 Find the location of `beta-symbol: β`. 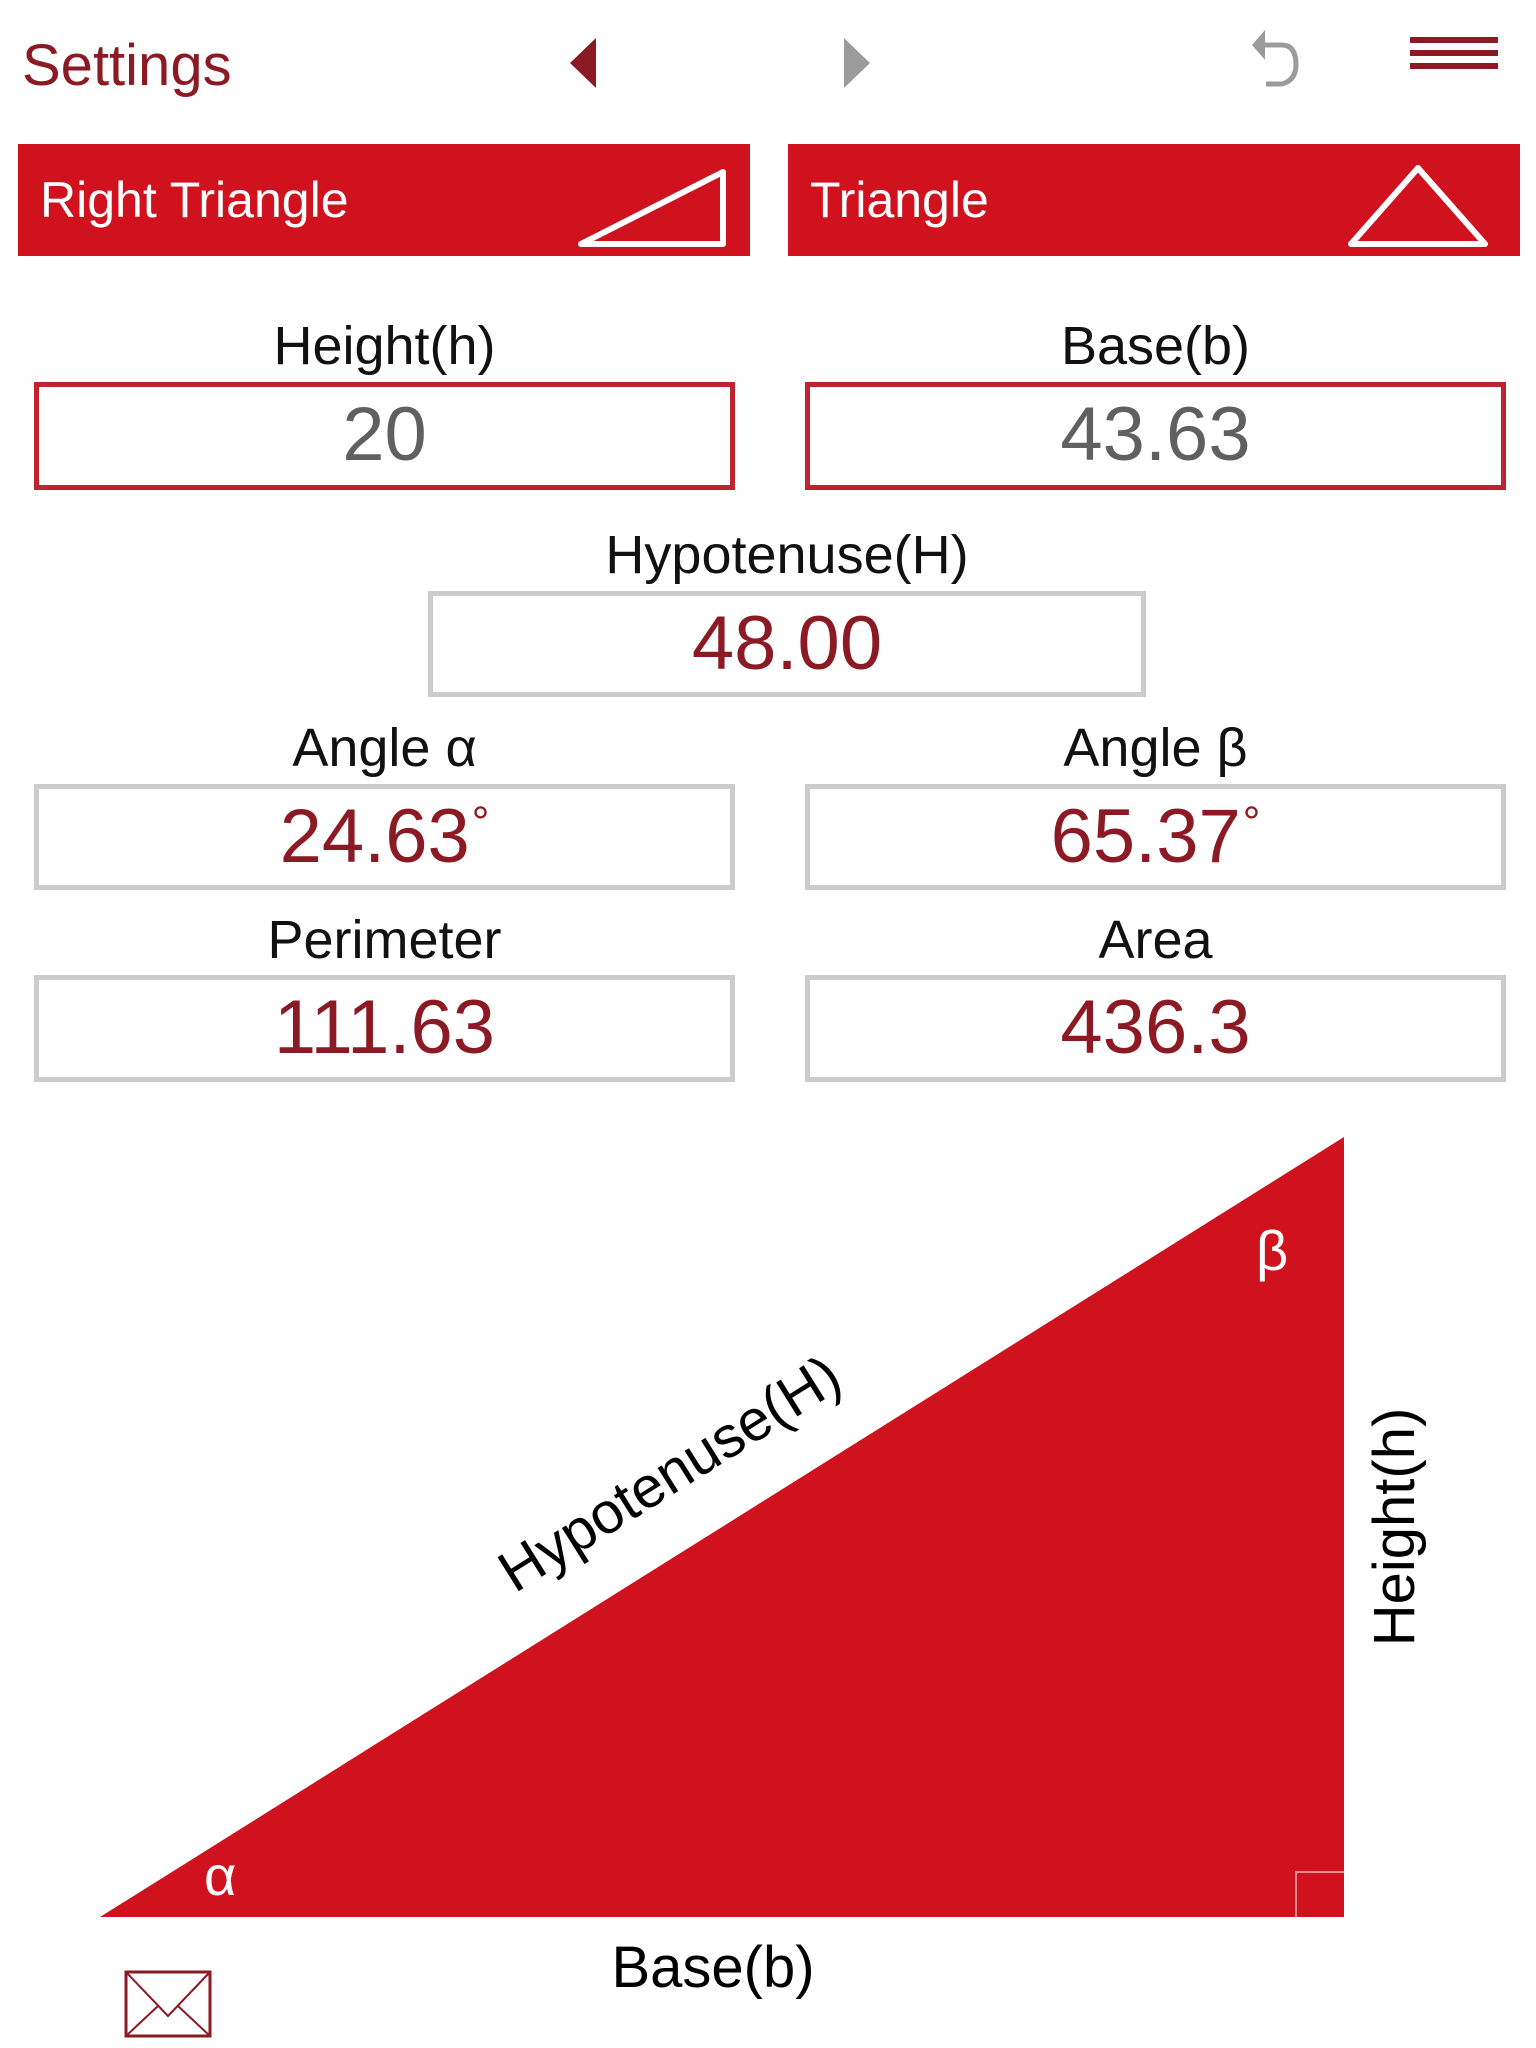

beta-symbol: β is located at coordinates (1272, 1250).